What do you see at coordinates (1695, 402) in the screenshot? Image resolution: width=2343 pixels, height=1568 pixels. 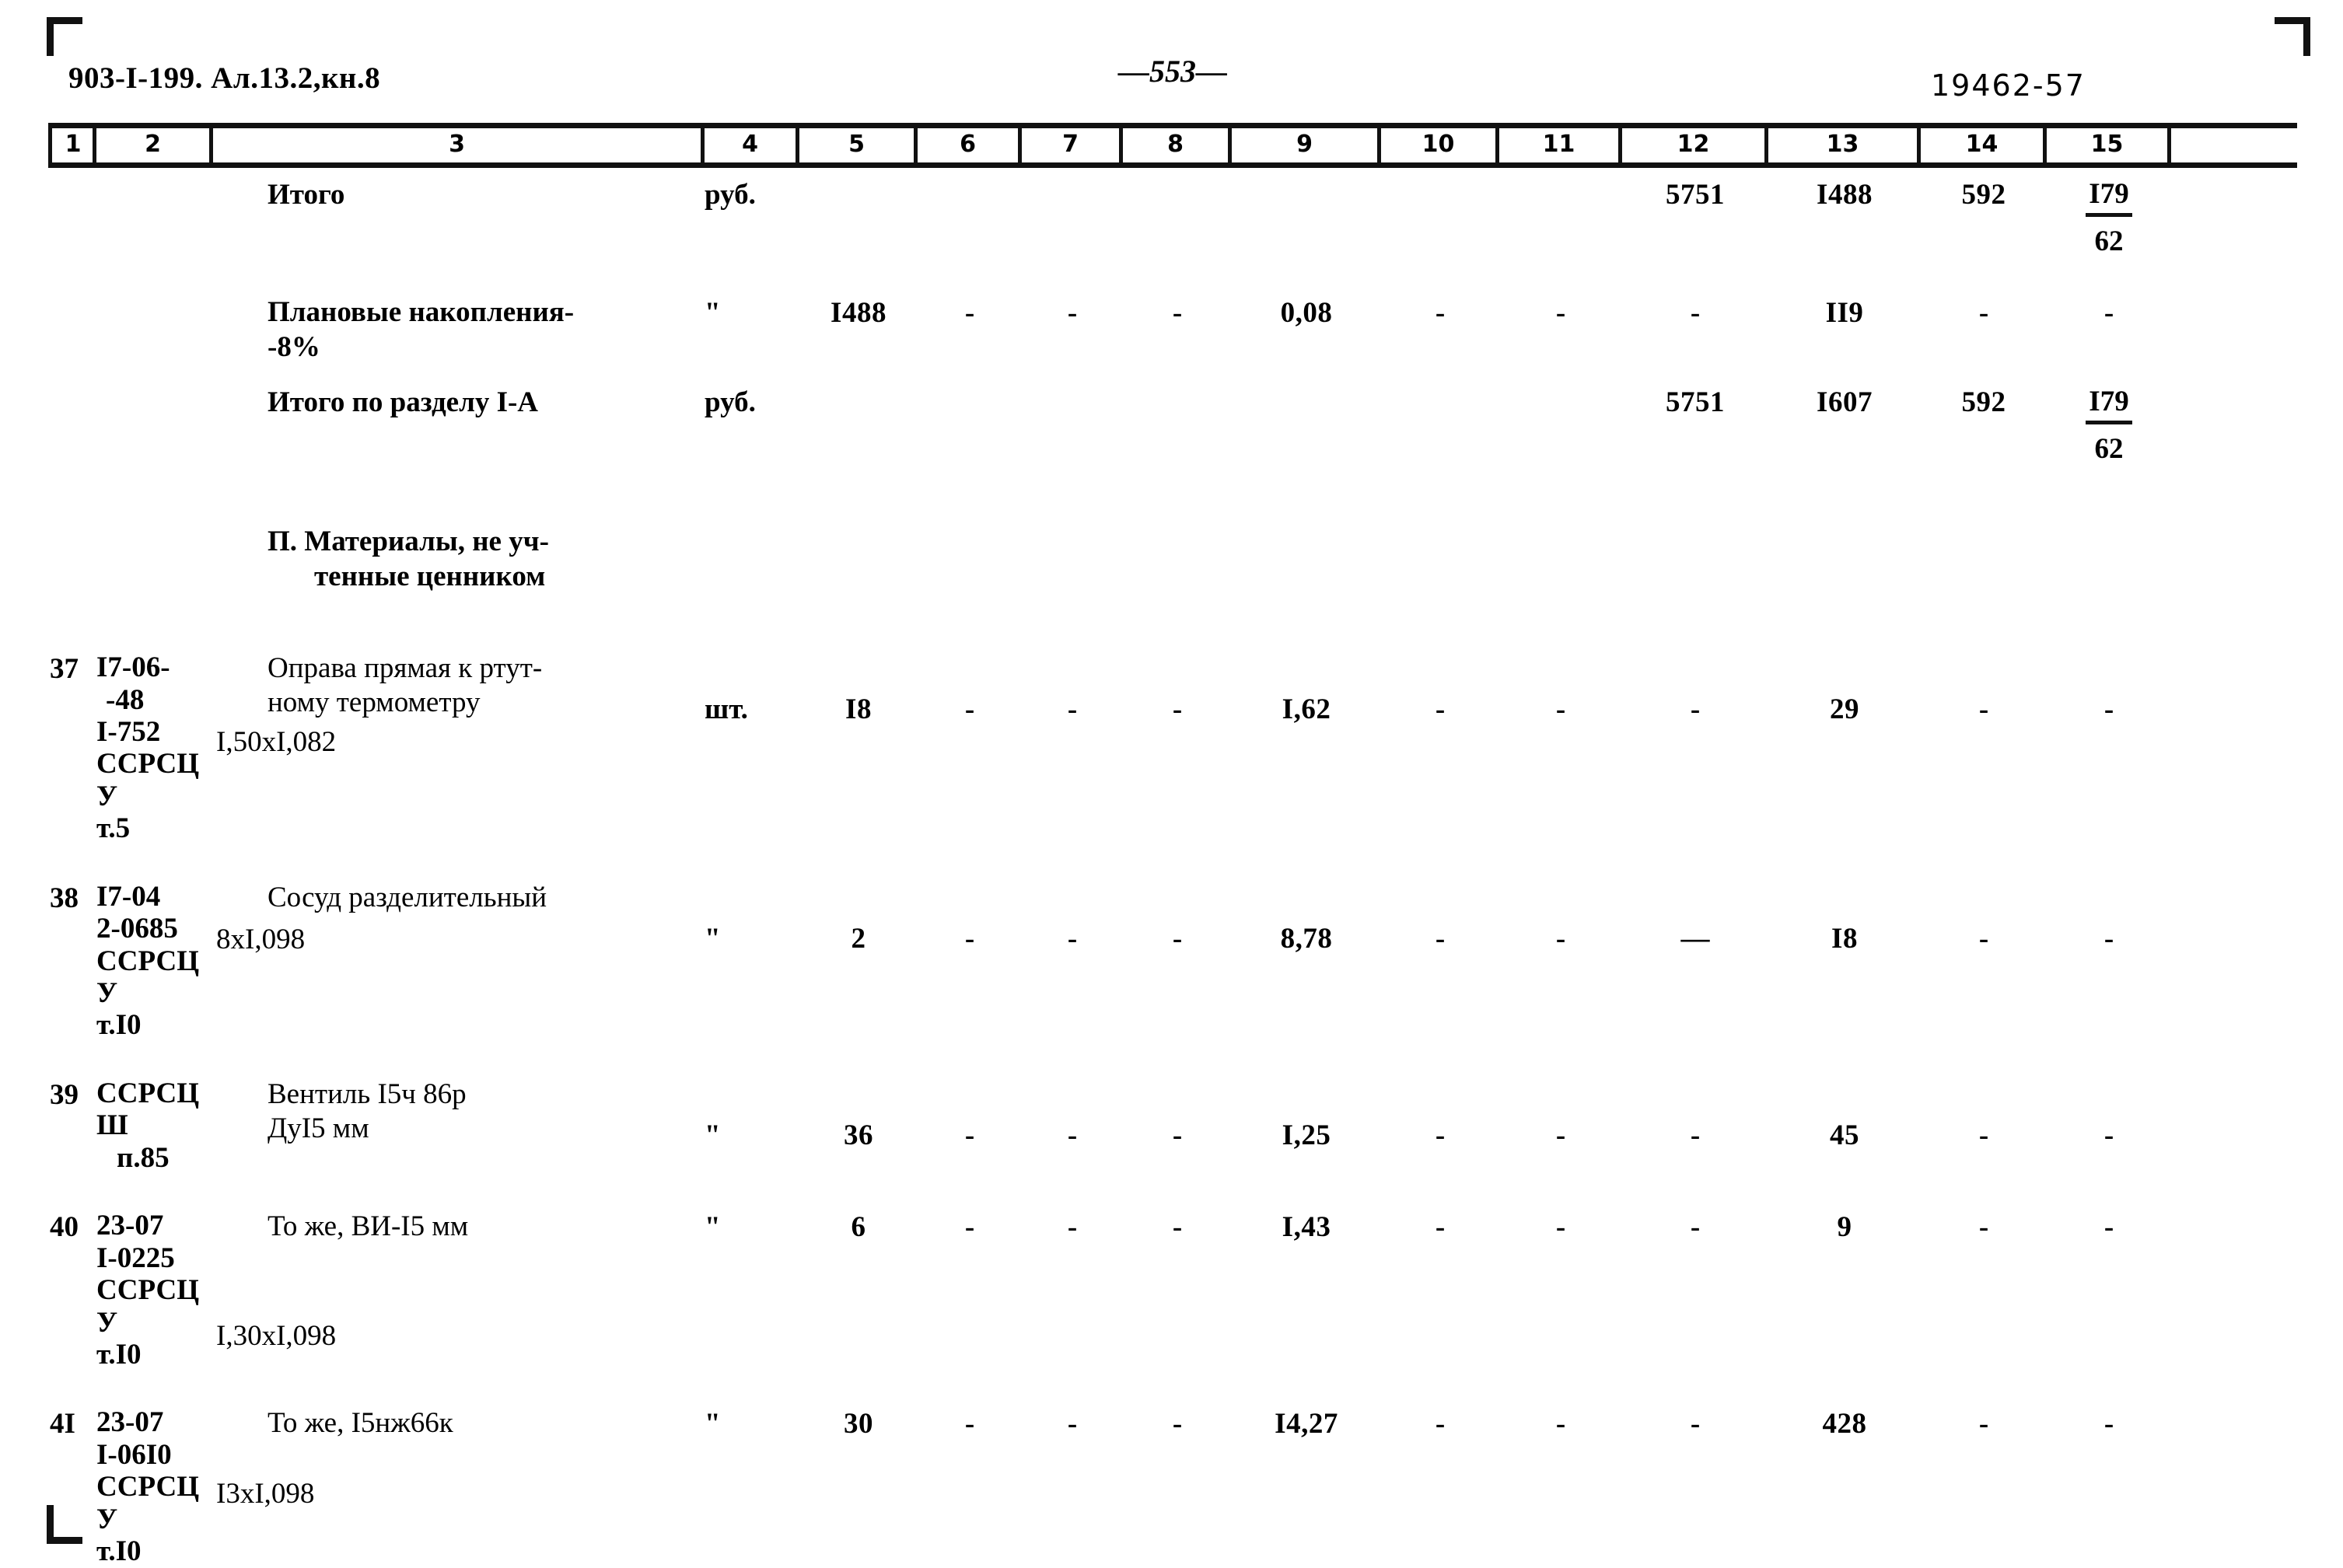 I see `row-col12: 5751` at bounding box center [1695, 402].